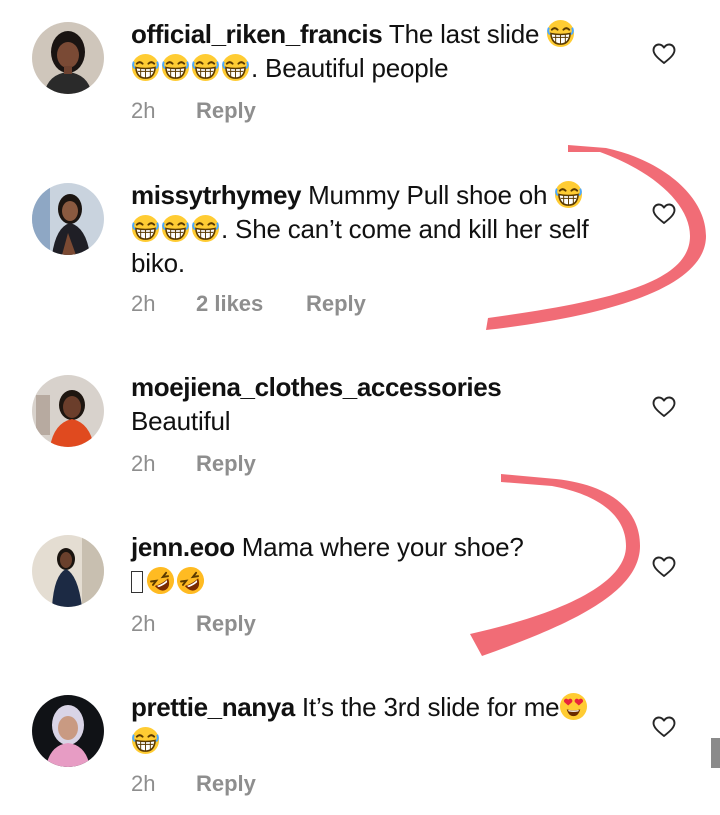 This screenshot has height=815, width=720. What do you see at coordinates (316, 387) in the screenshot?
I see `username: moejiena_clothes_accessories` at bounding box center [316, 387].